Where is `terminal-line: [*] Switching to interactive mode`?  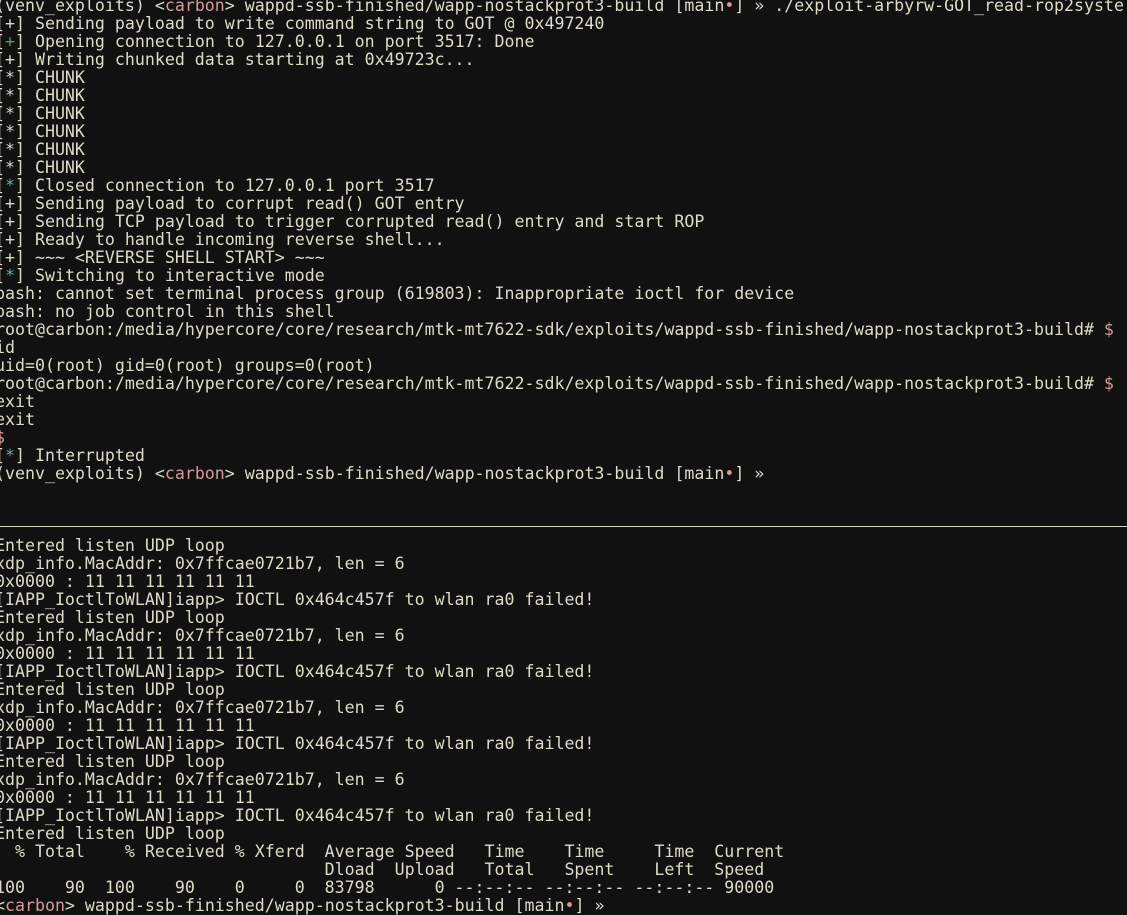 terminal-line: [*] Switching to interactive mode is located at coordinates (563, 276).